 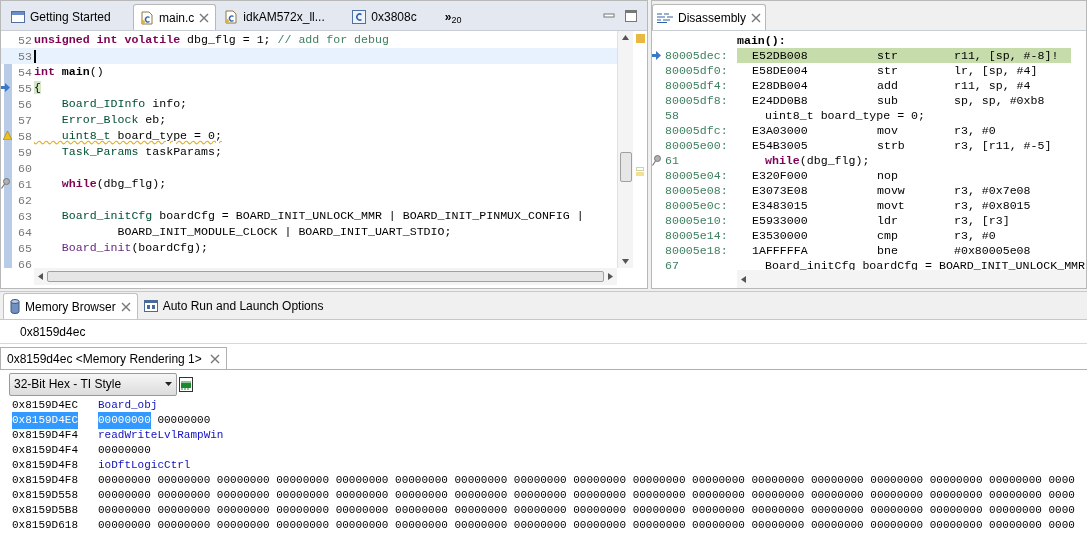 What do you see at coordinates (975, 235) in the screenshot?
I see `operands: r3, #0` at bounding box center [975, 235].